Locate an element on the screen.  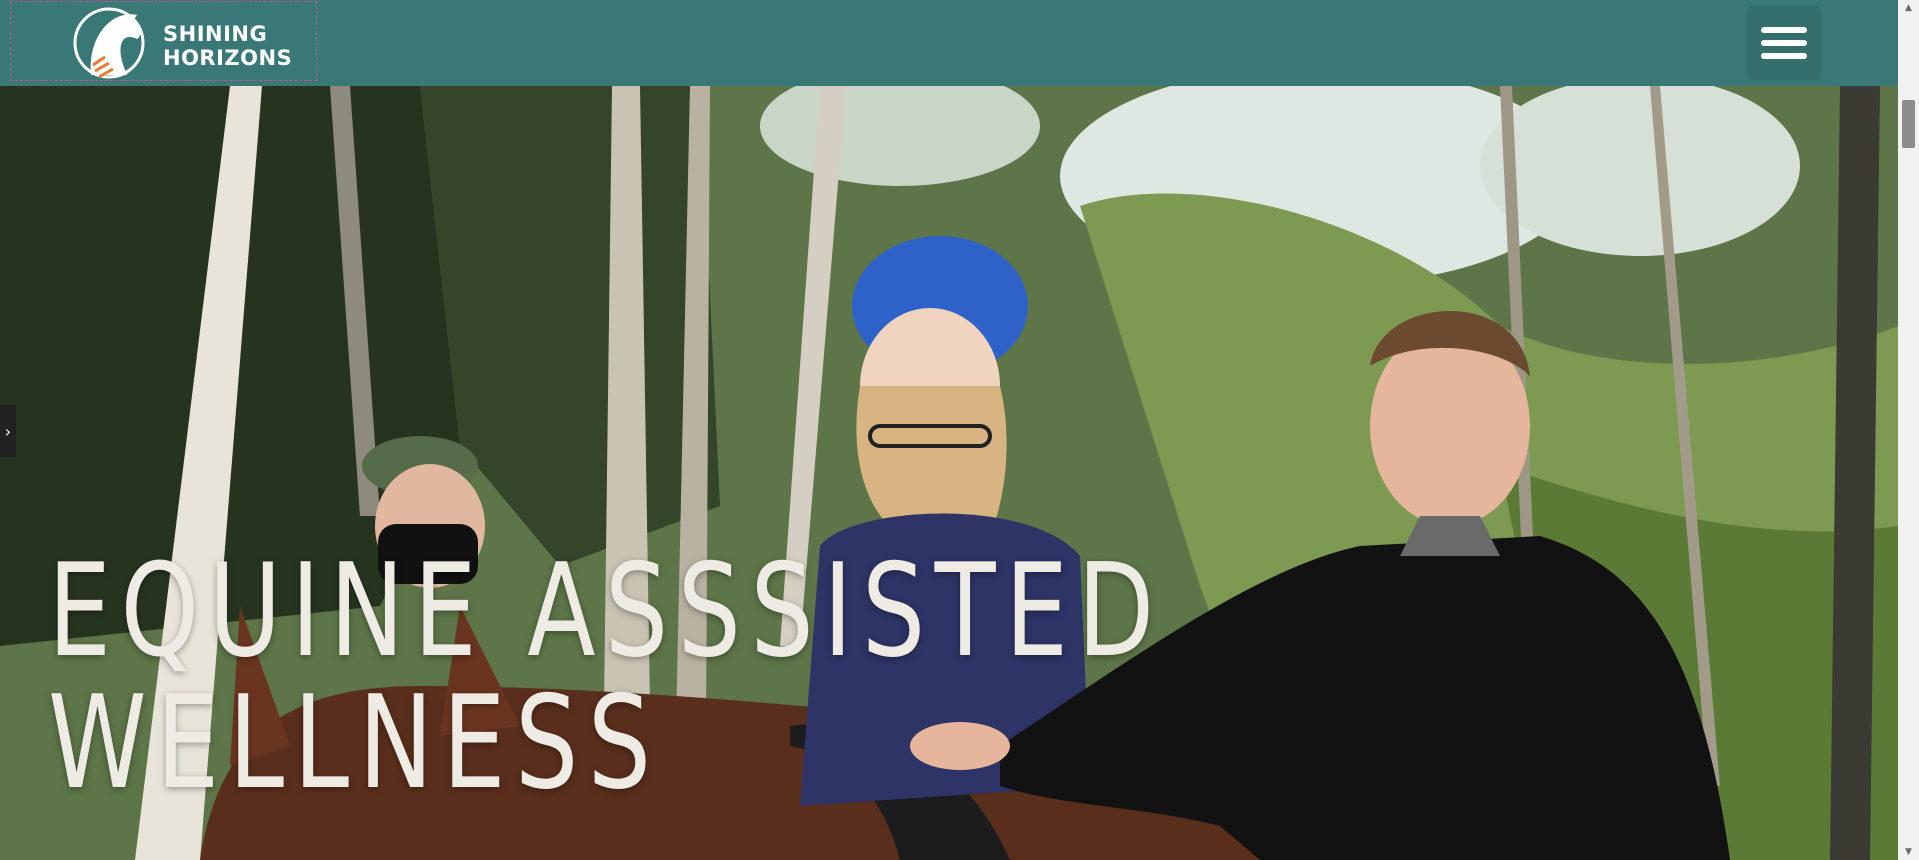
hero-title-line-1: EQUINE ASSSISTED is located at coordinates (606, 611).